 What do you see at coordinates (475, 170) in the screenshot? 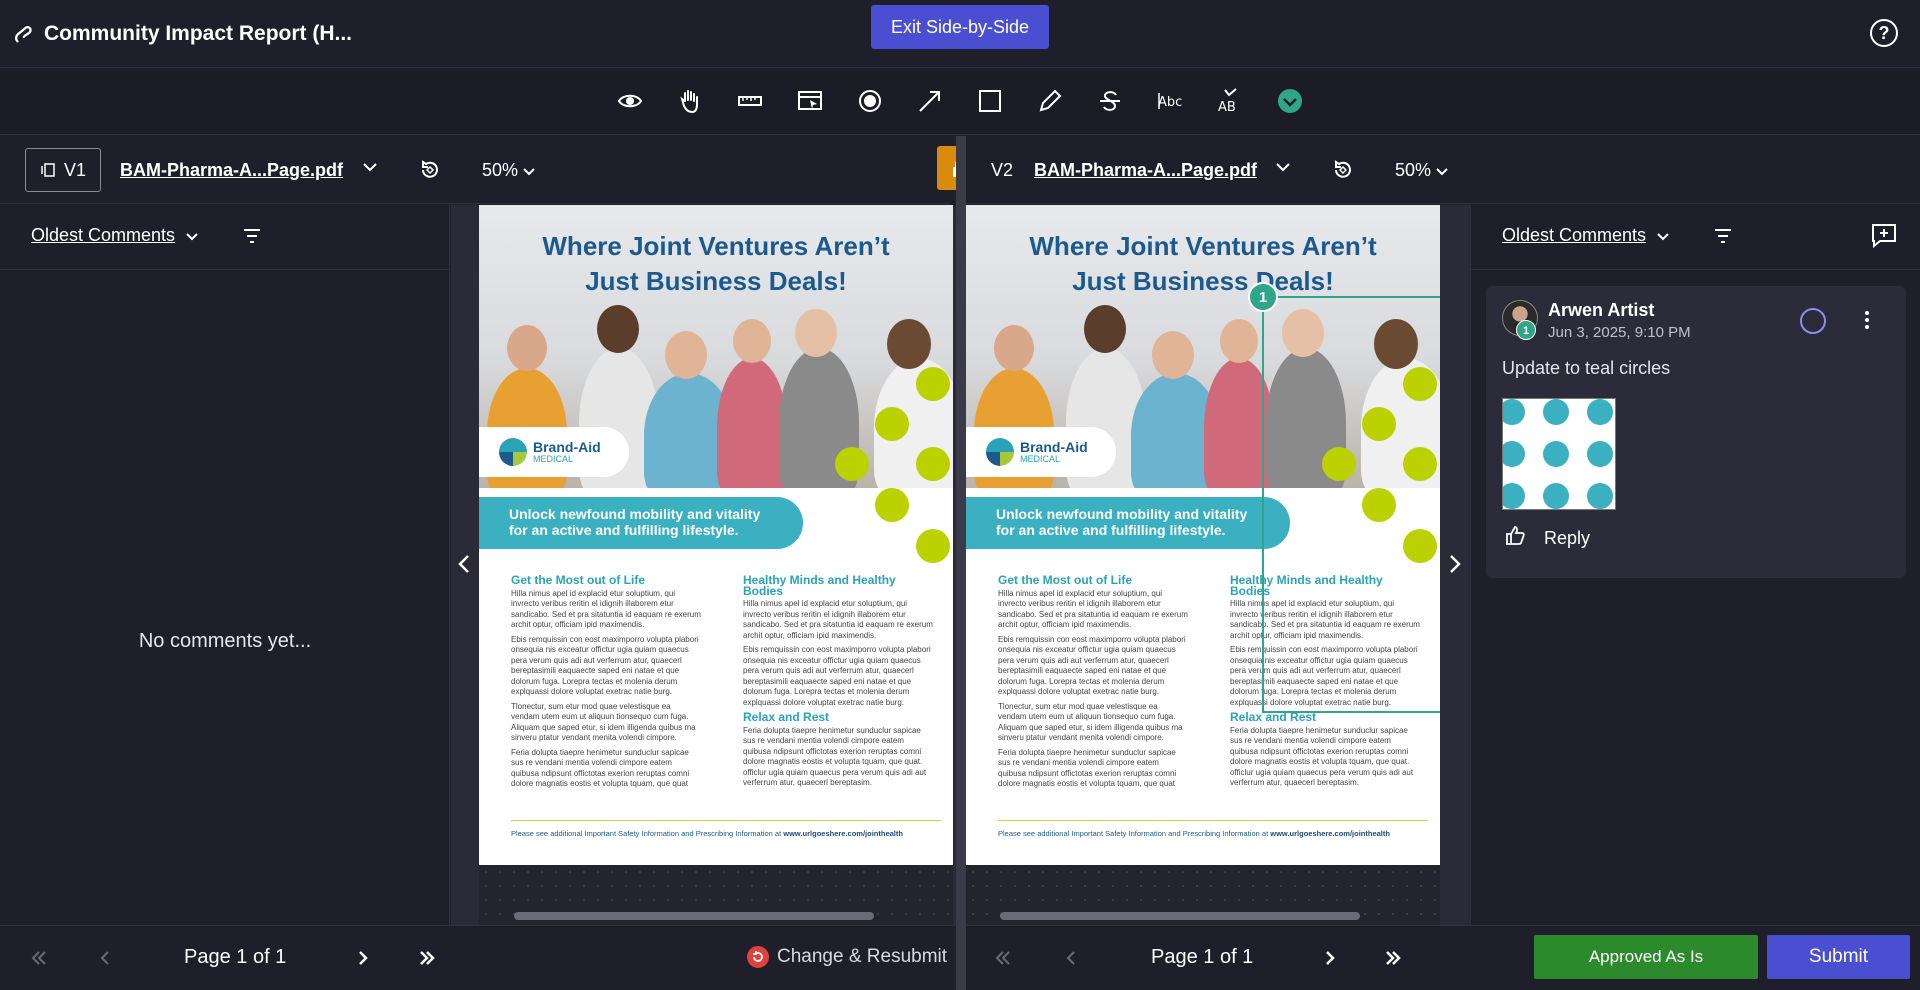
I see `left-version-bar: V1 BAM-Pharma-A...Page.pdf 50%` at bounding box center [475, 170].